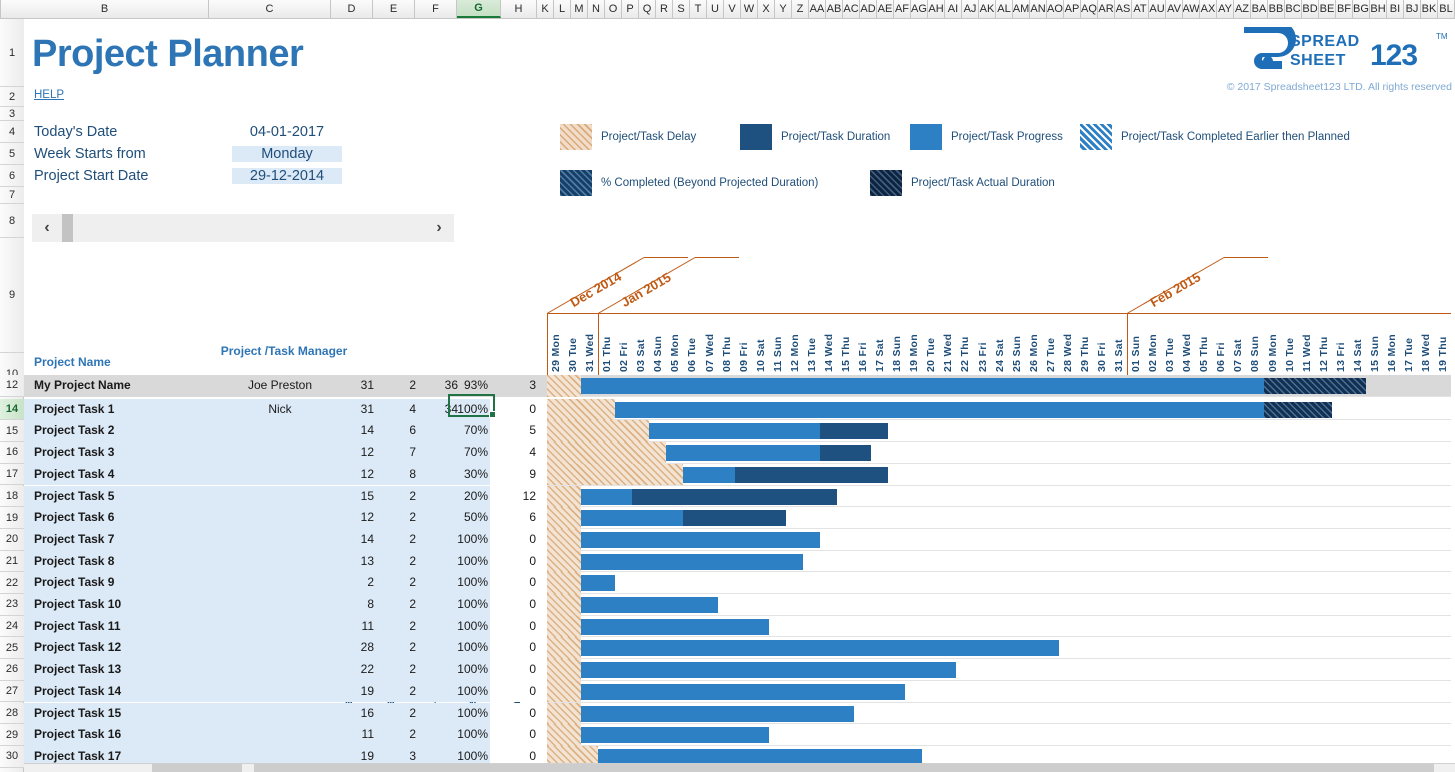  What do you see at coordinates (248, 228) in the screenshot?
I see `scrollbar-track` at bounding box center [248, 228].